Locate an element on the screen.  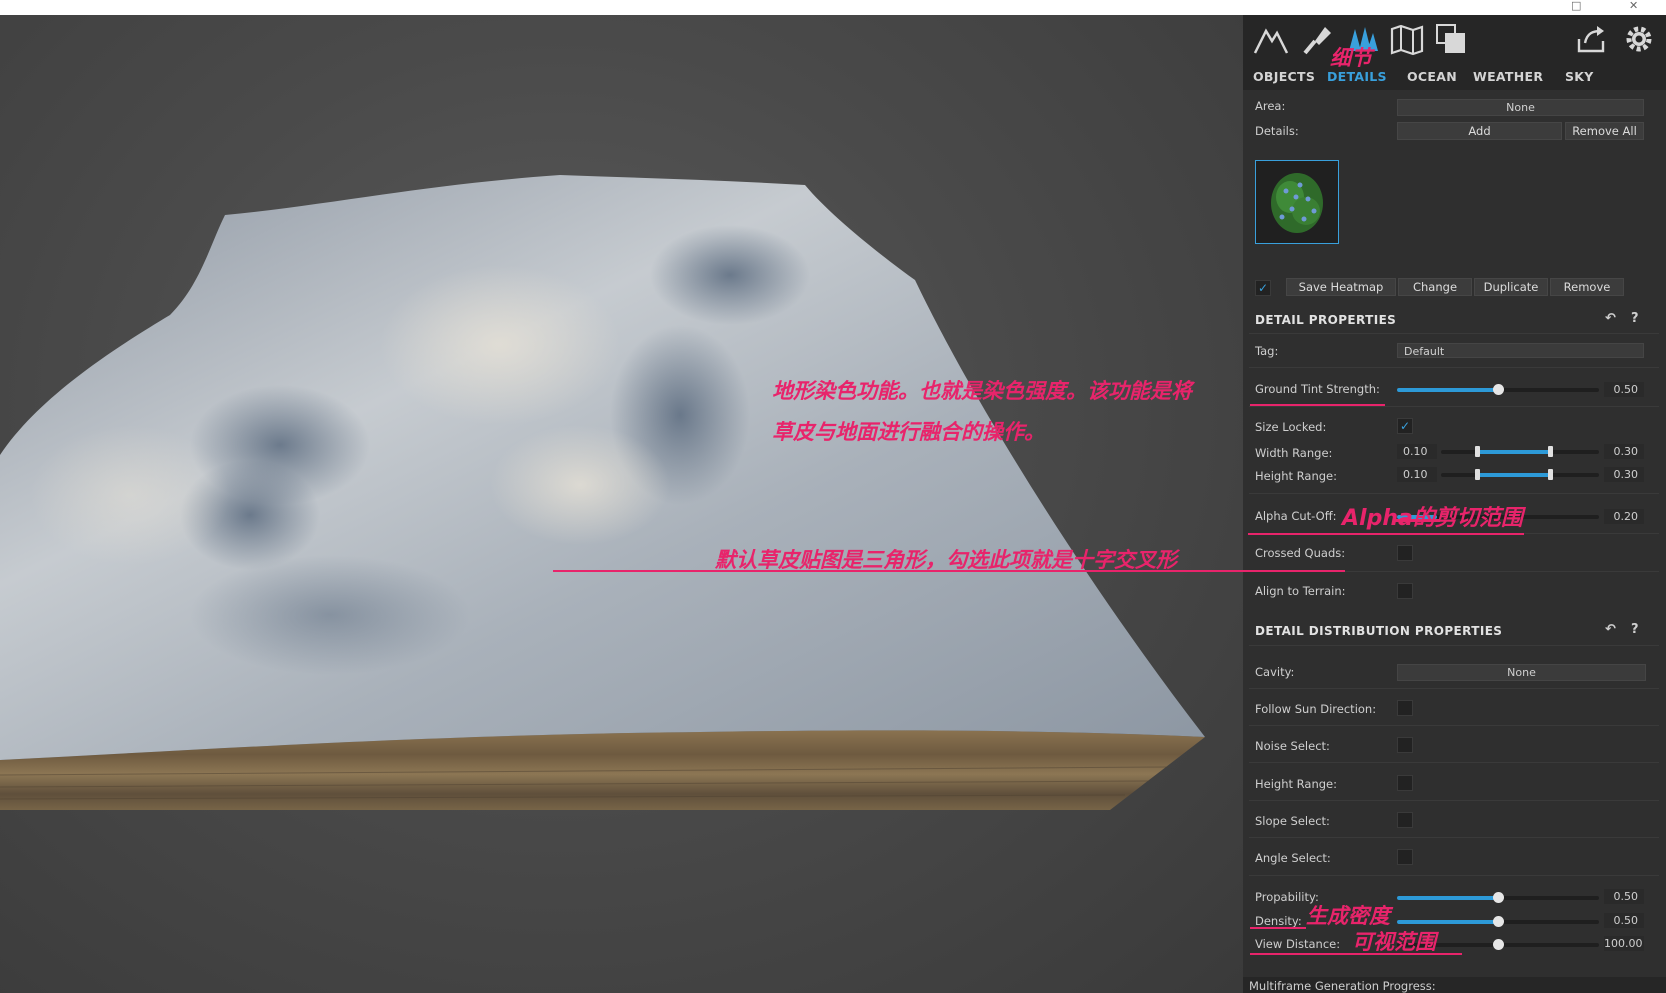
cavity-select: None is located at coordinates (1521, 672).